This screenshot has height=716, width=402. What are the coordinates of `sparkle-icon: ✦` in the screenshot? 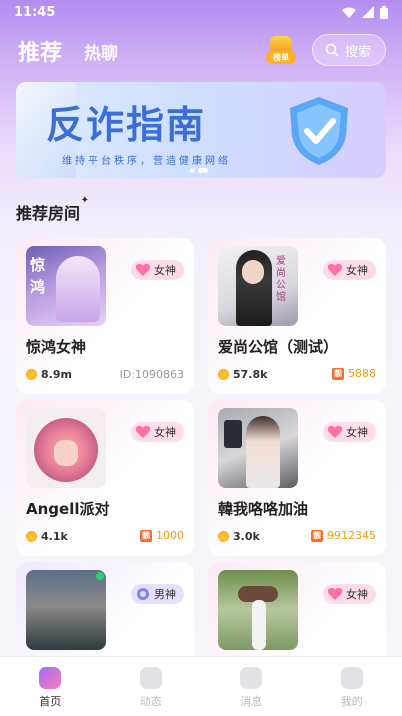 It's located at (85, 200).